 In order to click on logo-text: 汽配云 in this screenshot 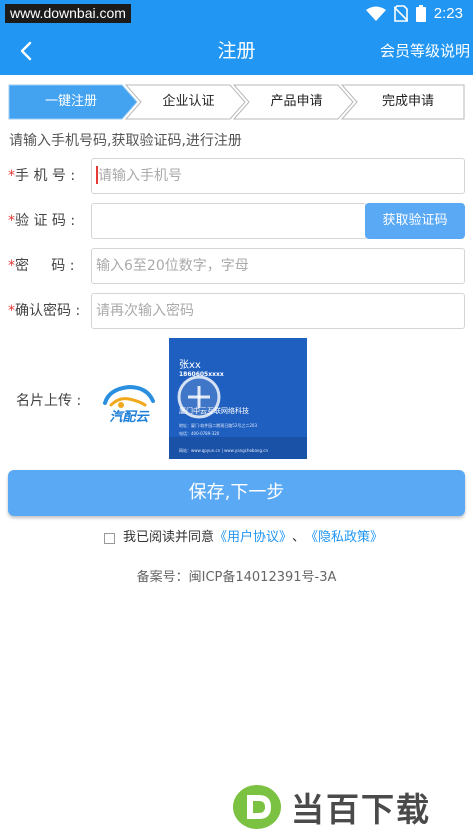, I will do `click(129, 417)`.